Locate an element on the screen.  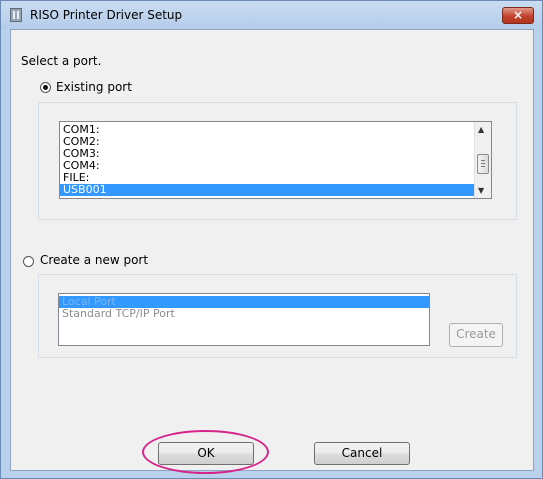
close-icon: × is located at coordinates (518, 15).